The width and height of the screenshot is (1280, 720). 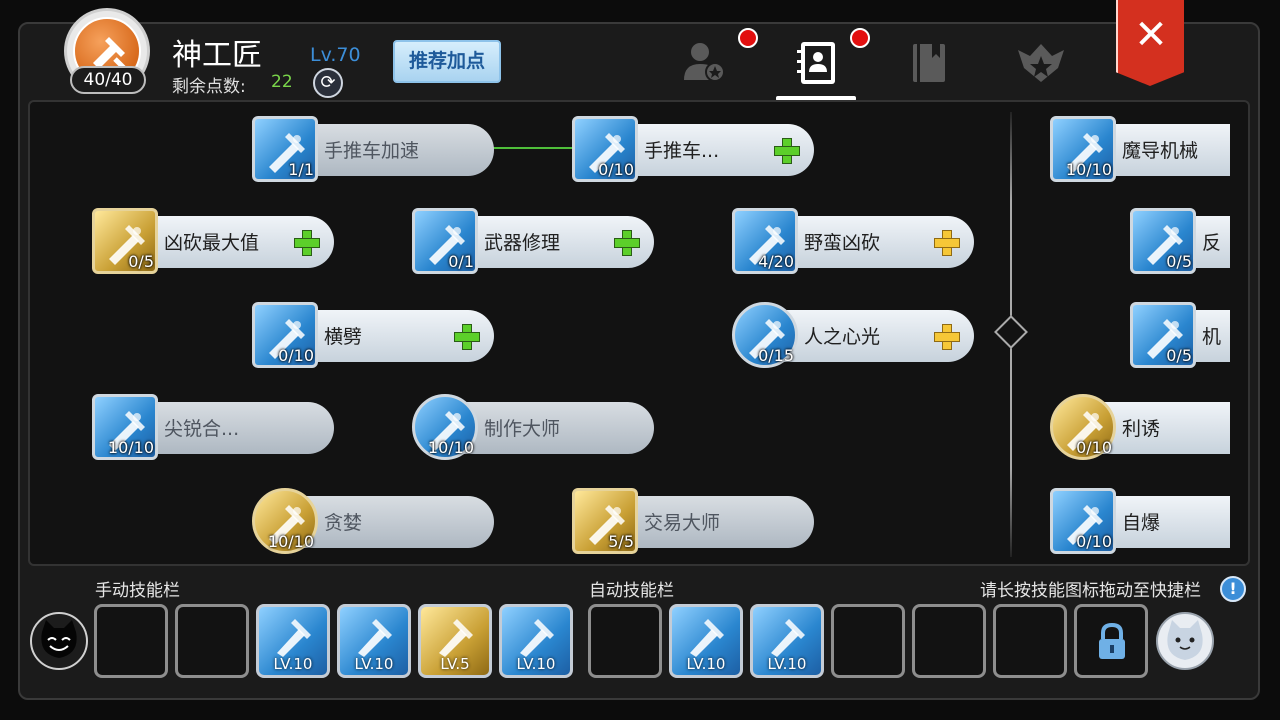 What do you see at coordinates (1160, 151) in the screenshot?
I see `skill-name: 魔导机械` at bounding box center [1160, 151].